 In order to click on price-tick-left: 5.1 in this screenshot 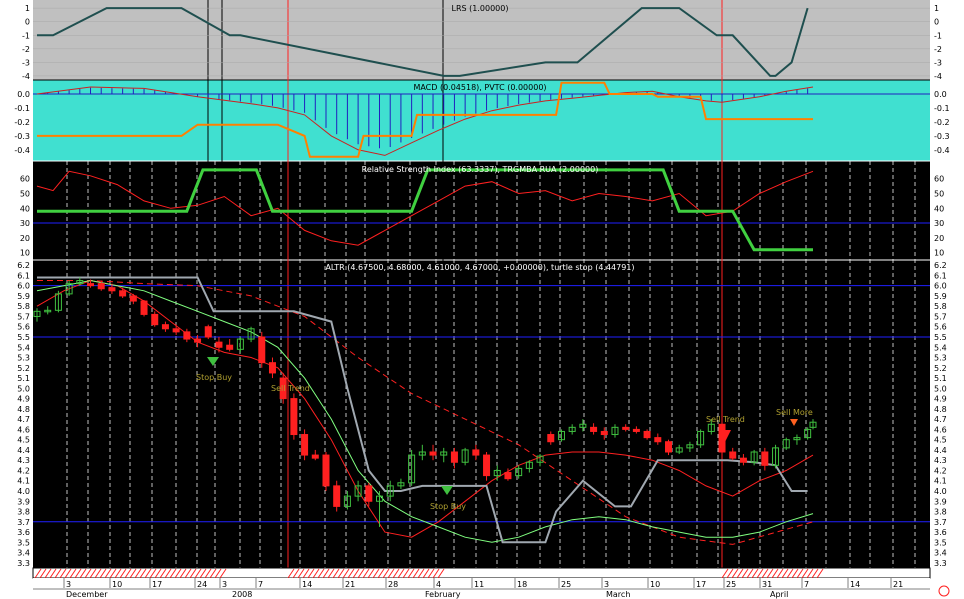, I will do `click(23, 378)`.